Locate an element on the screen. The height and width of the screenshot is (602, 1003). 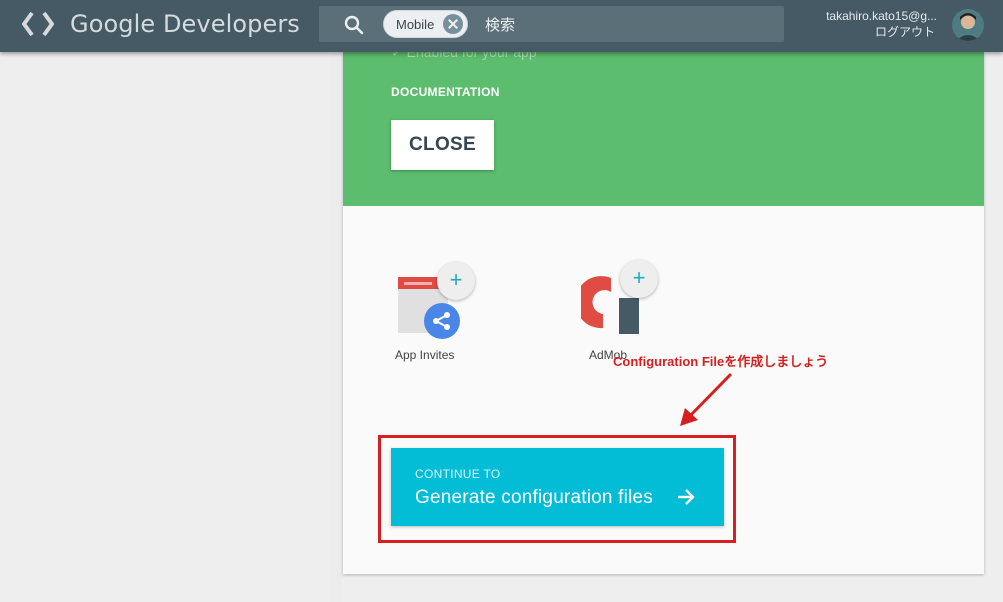
search-input: 検索 is located at coordinates (500, 24).